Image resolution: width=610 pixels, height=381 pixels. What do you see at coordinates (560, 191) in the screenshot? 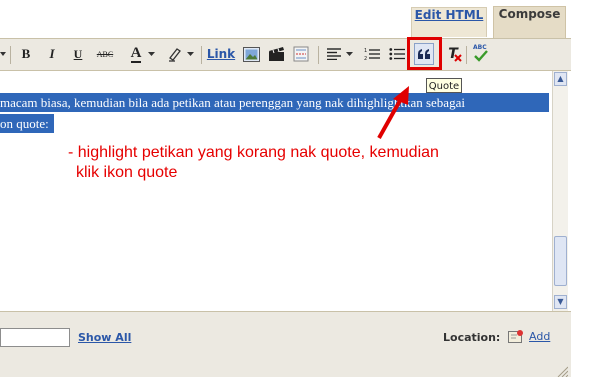
I see `editor-scrollbar: ▲ ▼` at bounding box center [560, 191].